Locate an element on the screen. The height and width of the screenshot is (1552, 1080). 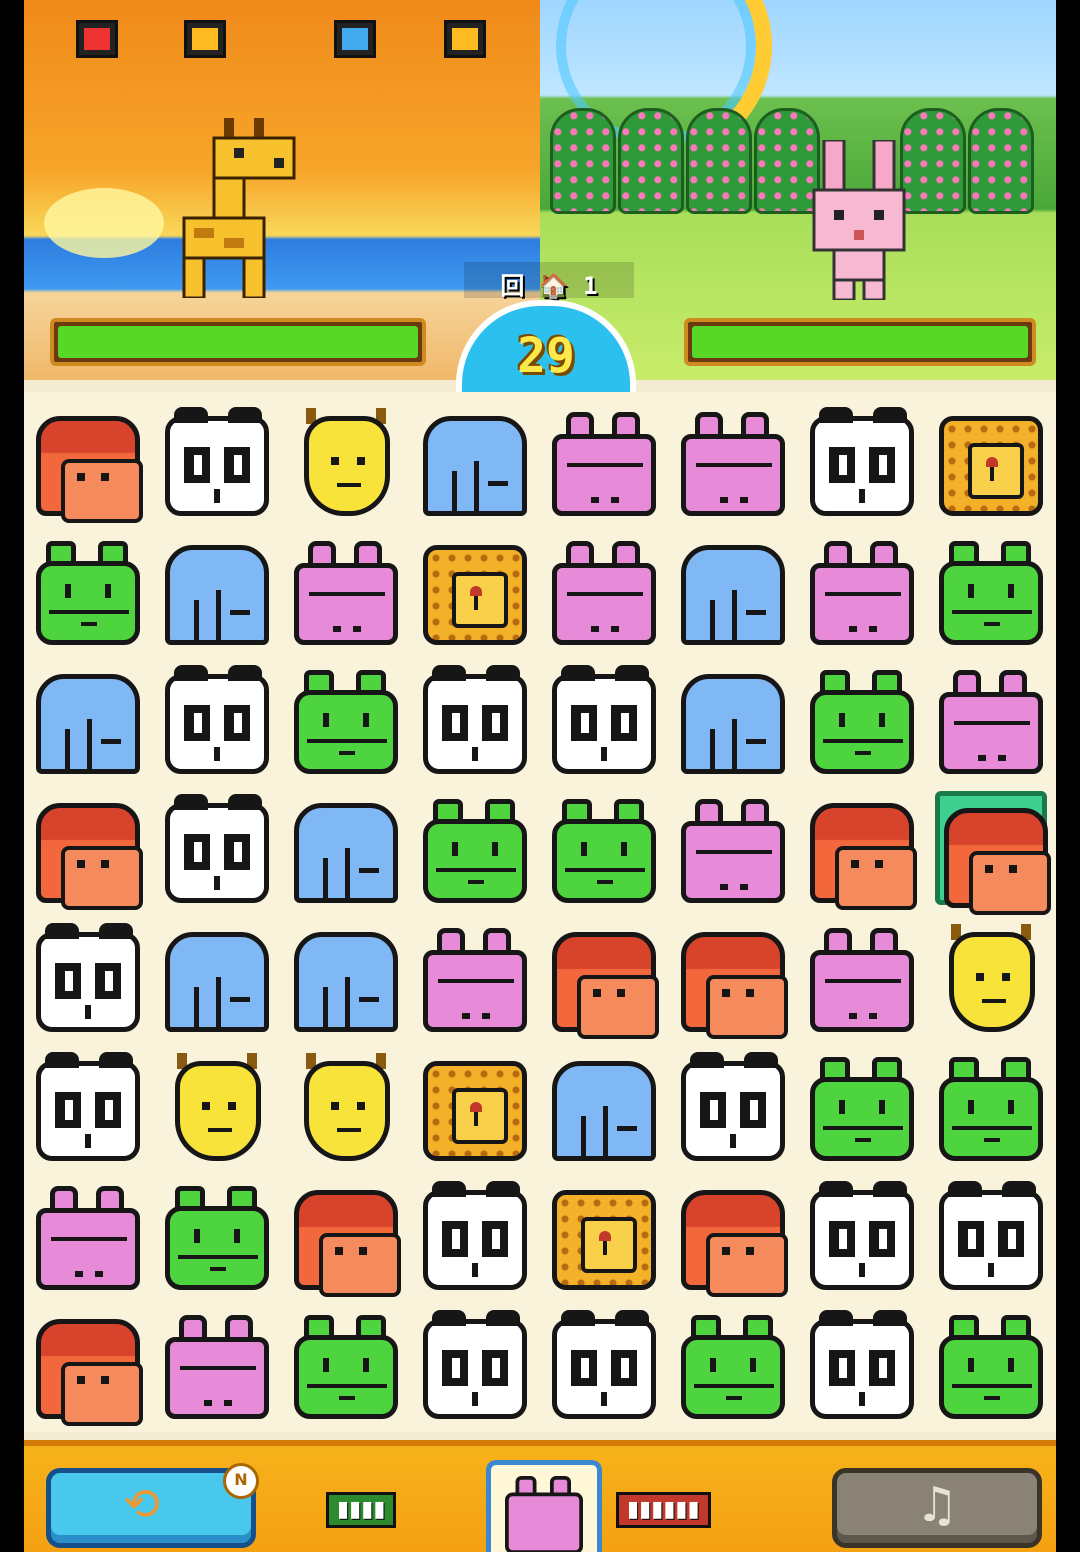
tile-monkey-selected is located at coordinates (993, 853).